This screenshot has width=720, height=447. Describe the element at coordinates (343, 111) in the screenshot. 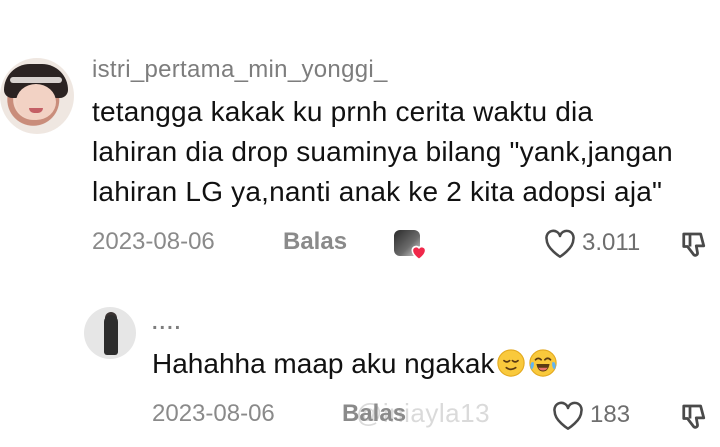

I see `comment-text-line: tetangga kakak ku prnh cerita waktu dia` at that location.